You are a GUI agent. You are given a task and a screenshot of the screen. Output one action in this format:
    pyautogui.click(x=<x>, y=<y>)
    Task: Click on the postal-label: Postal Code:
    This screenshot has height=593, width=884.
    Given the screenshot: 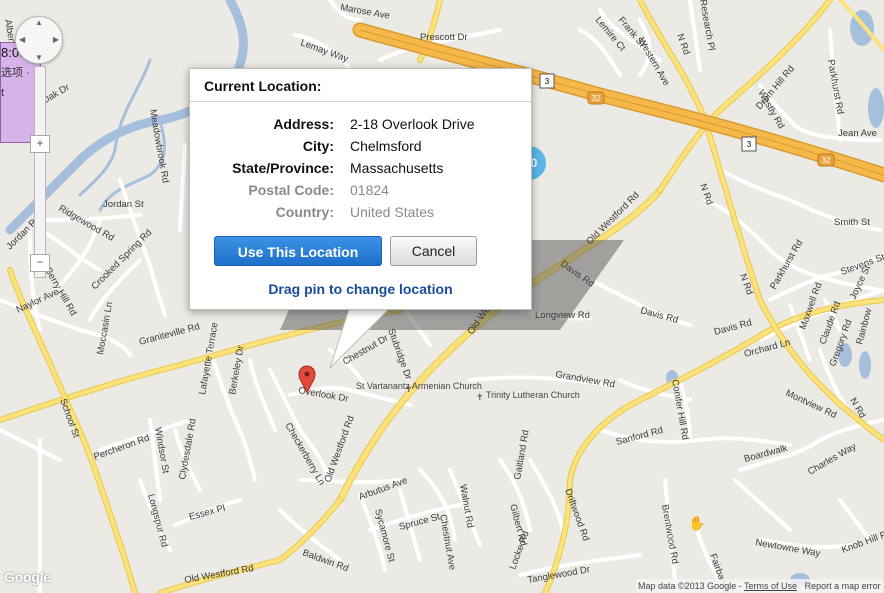 What is the action you would take?
    pyautogui.click(x=291, y=190)
    